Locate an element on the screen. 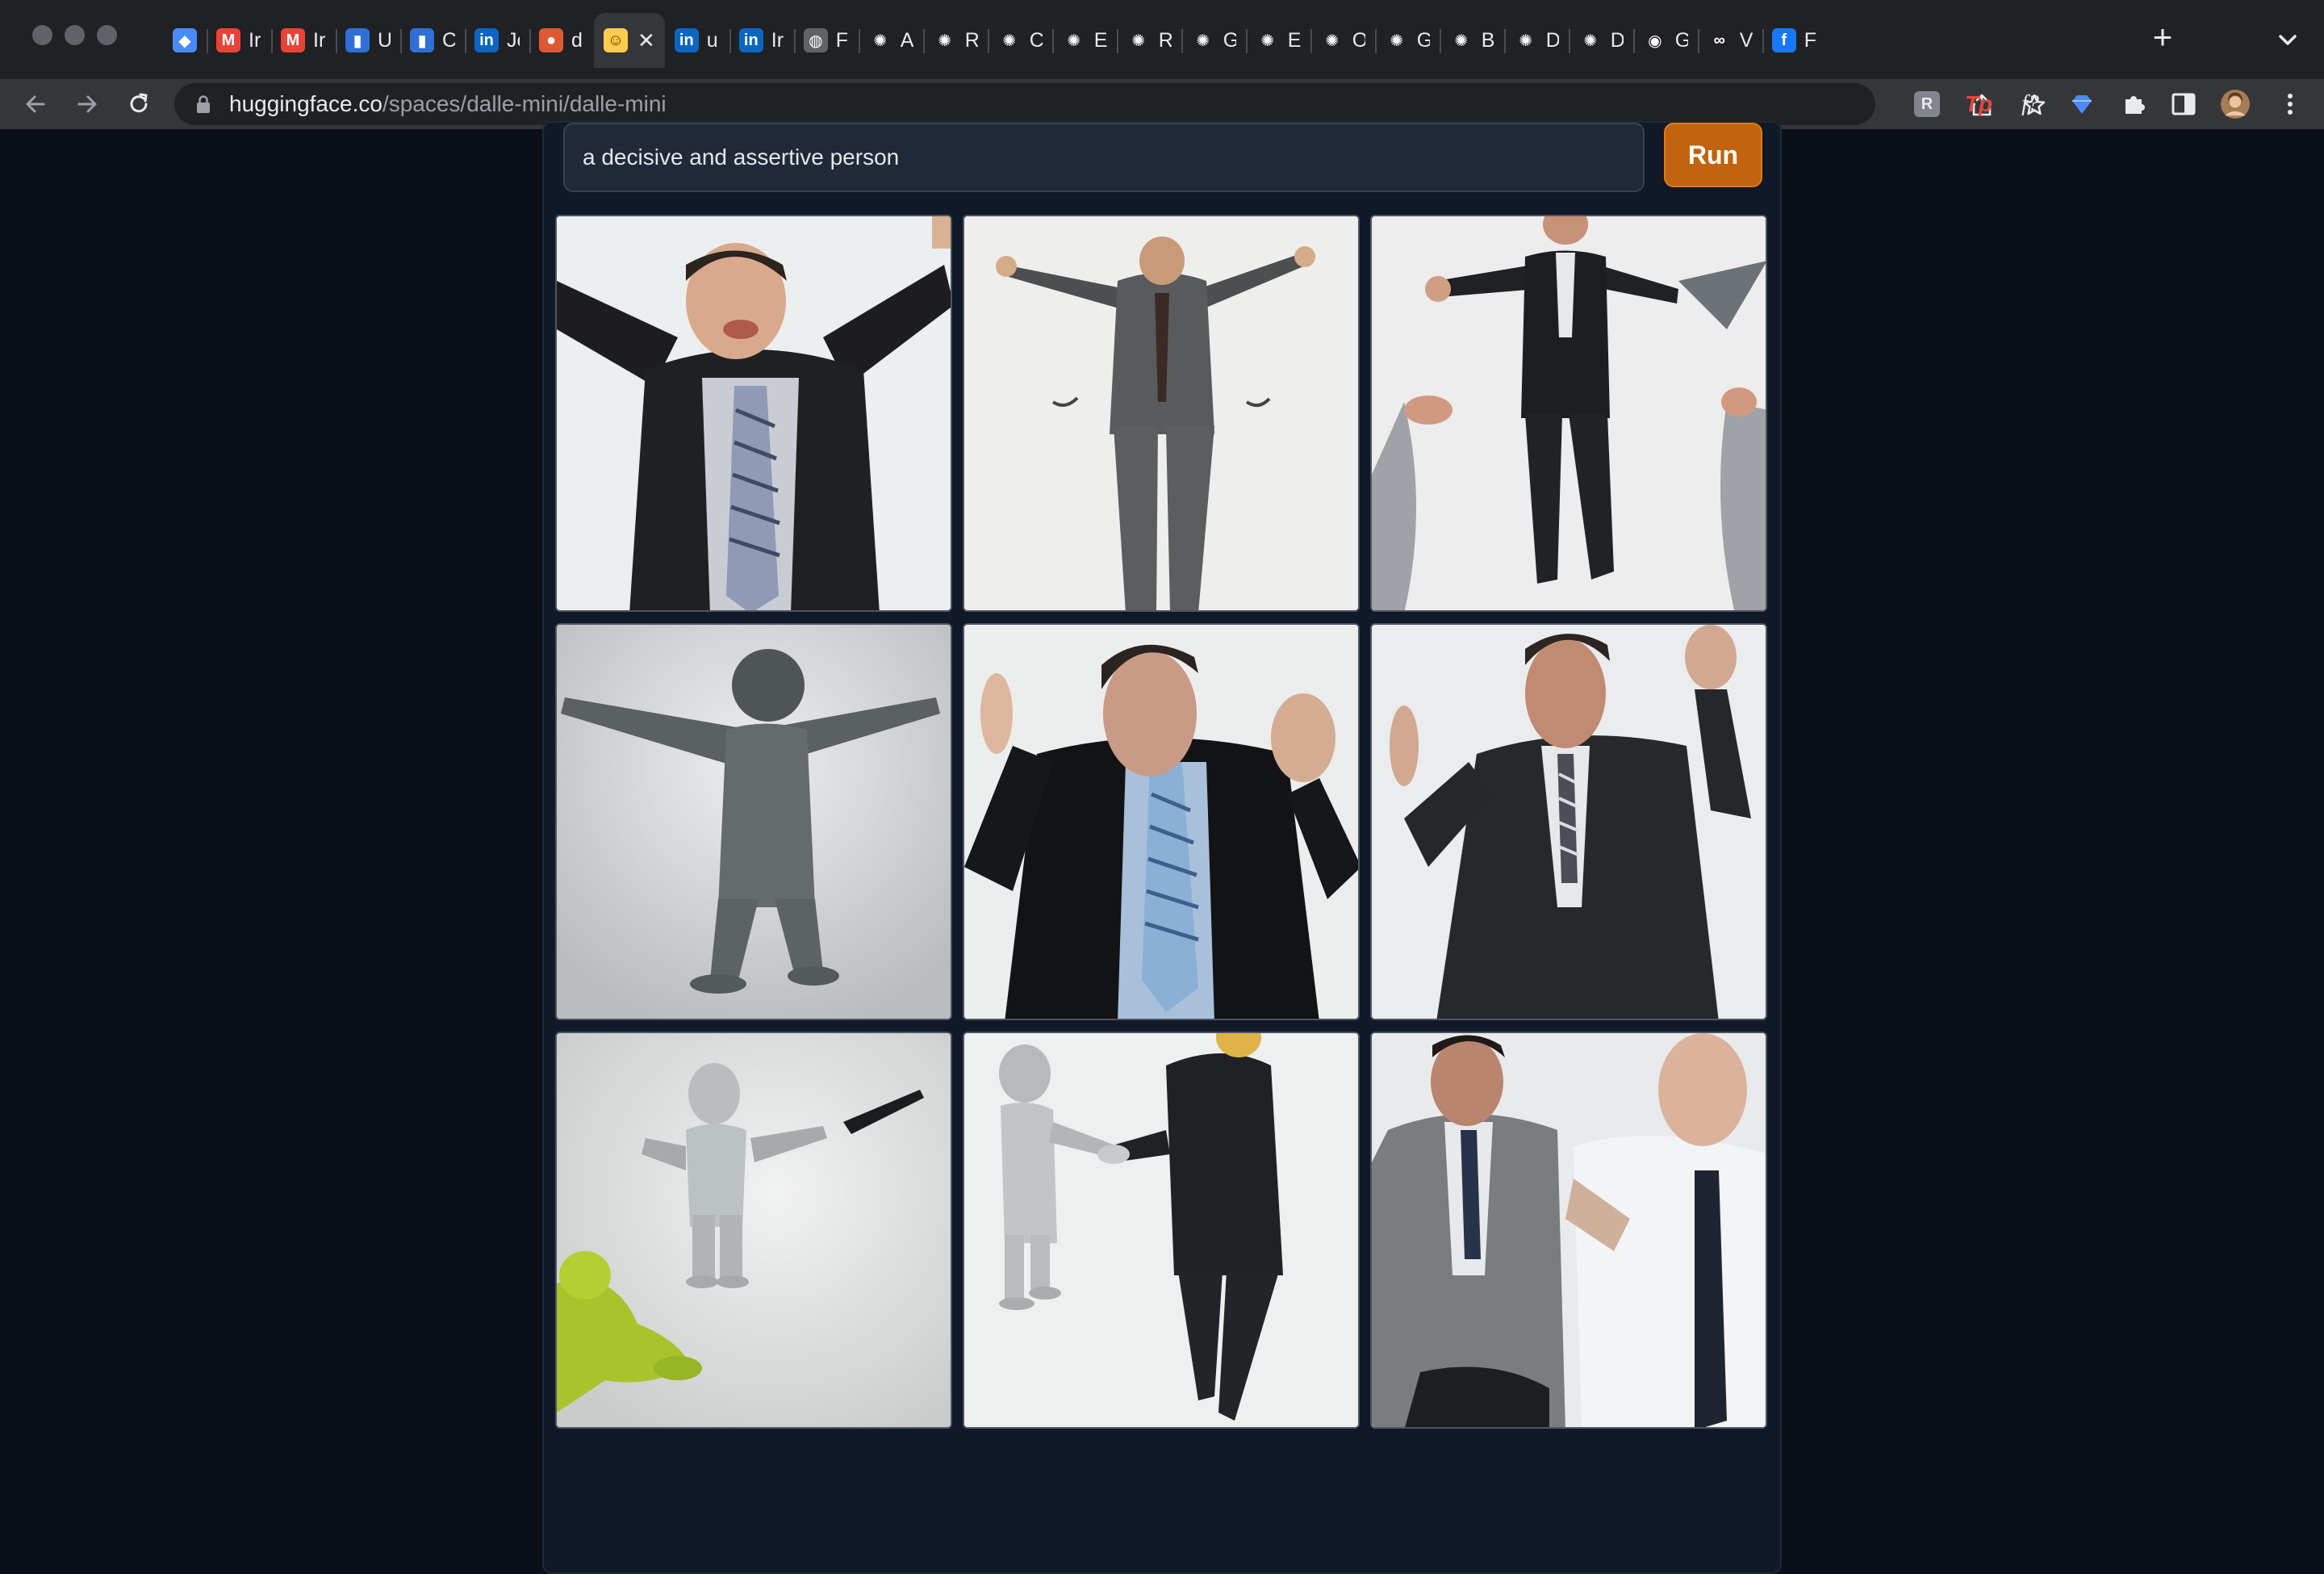  extension-tp-icon: Tp is located at coordinates (1978, 104).